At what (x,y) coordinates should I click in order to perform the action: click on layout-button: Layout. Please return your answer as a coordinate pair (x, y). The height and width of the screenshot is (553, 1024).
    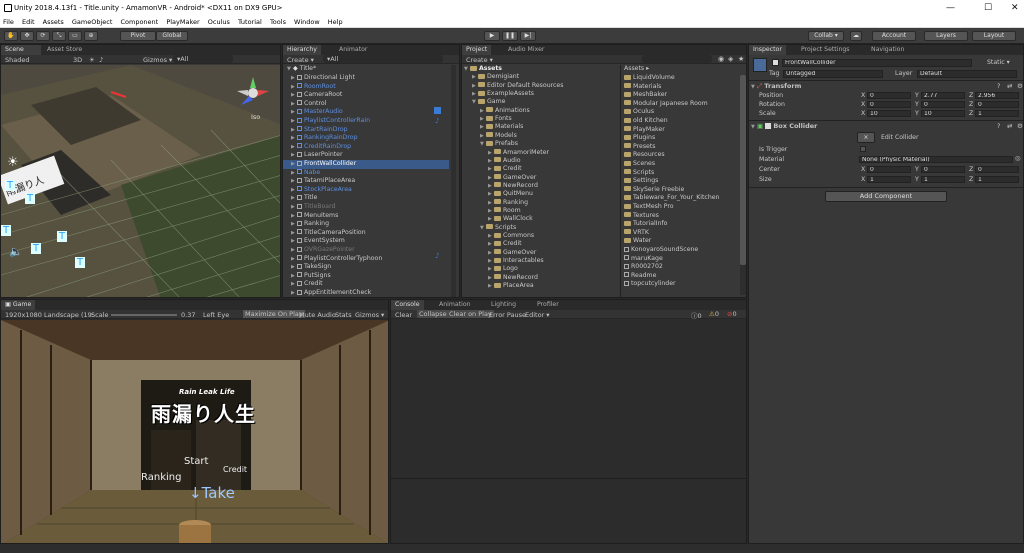
    Looking at the image, I should click on (994, 36).